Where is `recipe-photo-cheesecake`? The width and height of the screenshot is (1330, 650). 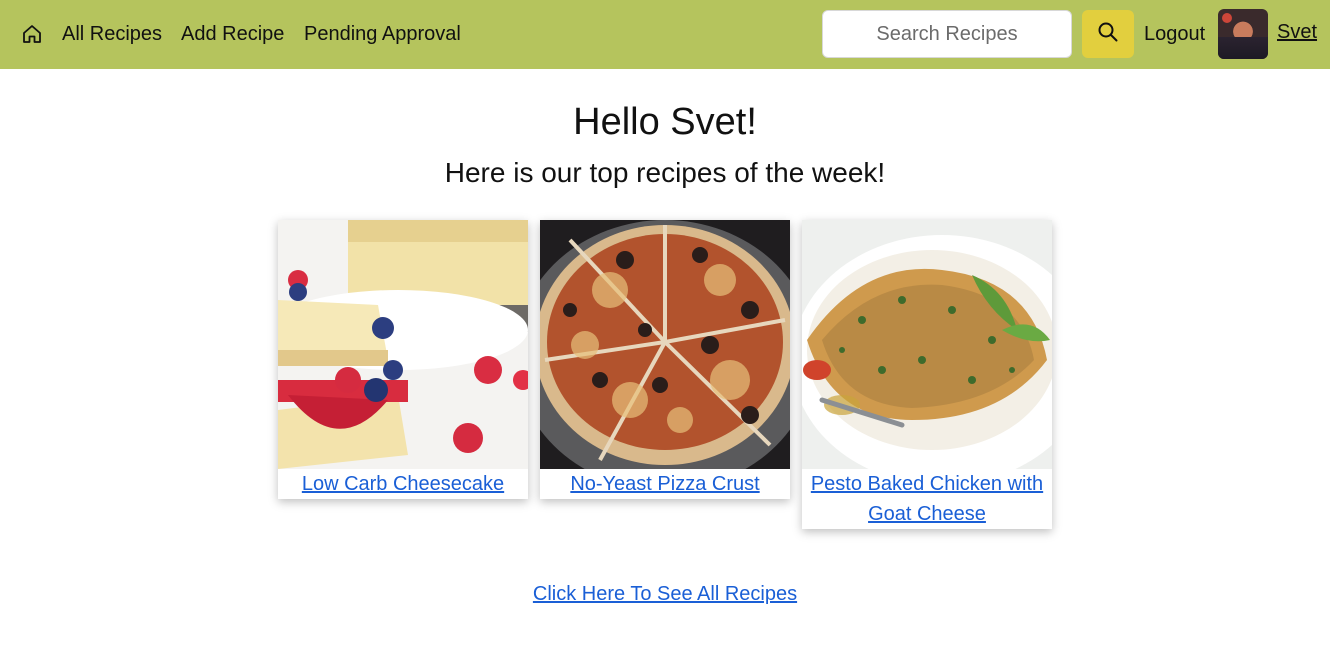
recipe-photo-cheesecake is located at coordinates (403, 344).